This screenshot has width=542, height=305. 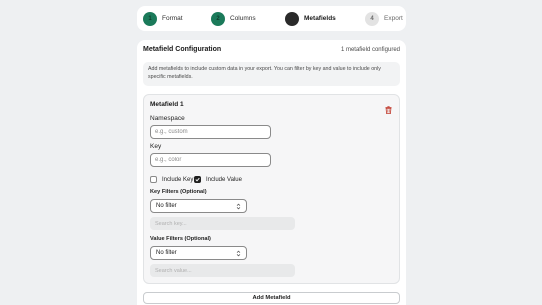 What do you see at coordinates (166, 253) in the screenshot?
I see `value-filter-value: No filter` at bounding box center [166, 253].